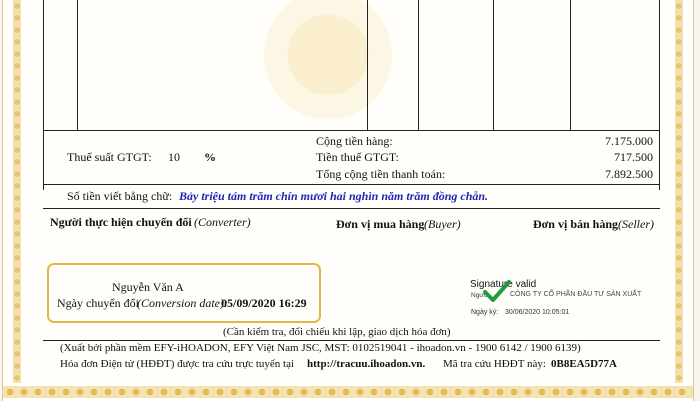 This screenshot has height=401, width=700. What do you see at coordinates (264, 303) in the screenshot?
I see `conversion-date-value: 05/09/2020 16:29` at bounding box center [264, 303].